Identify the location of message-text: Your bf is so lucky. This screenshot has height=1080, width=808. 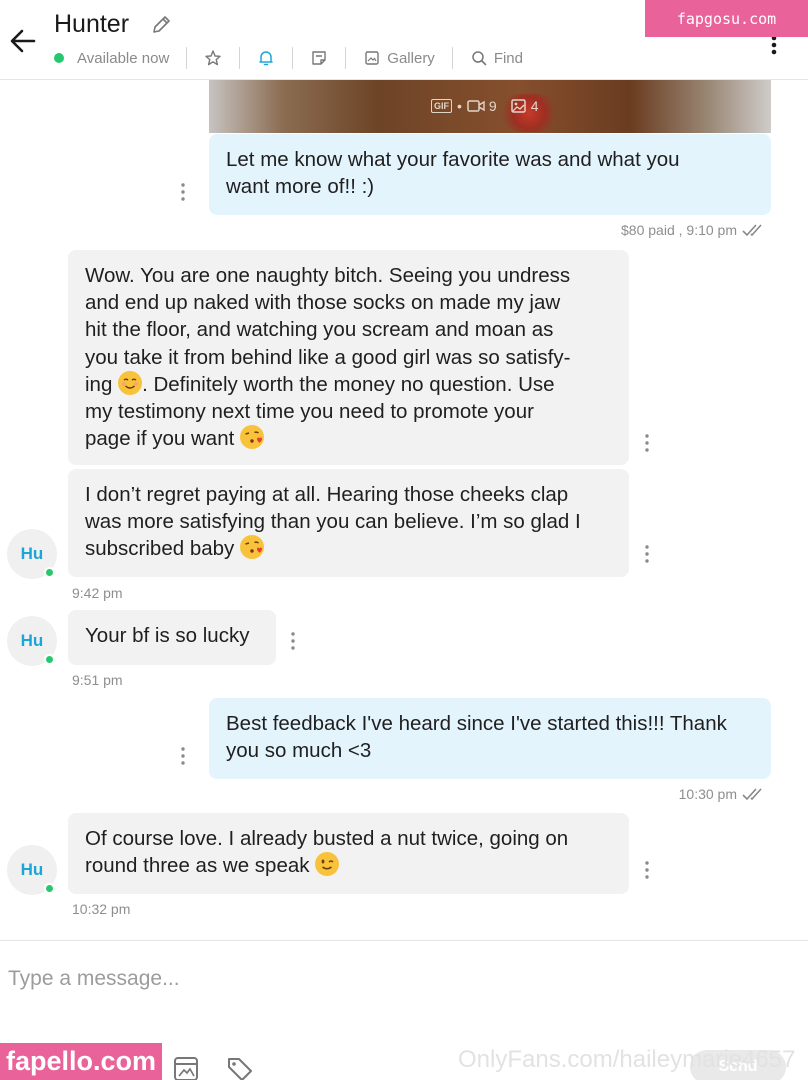
(167, 635).